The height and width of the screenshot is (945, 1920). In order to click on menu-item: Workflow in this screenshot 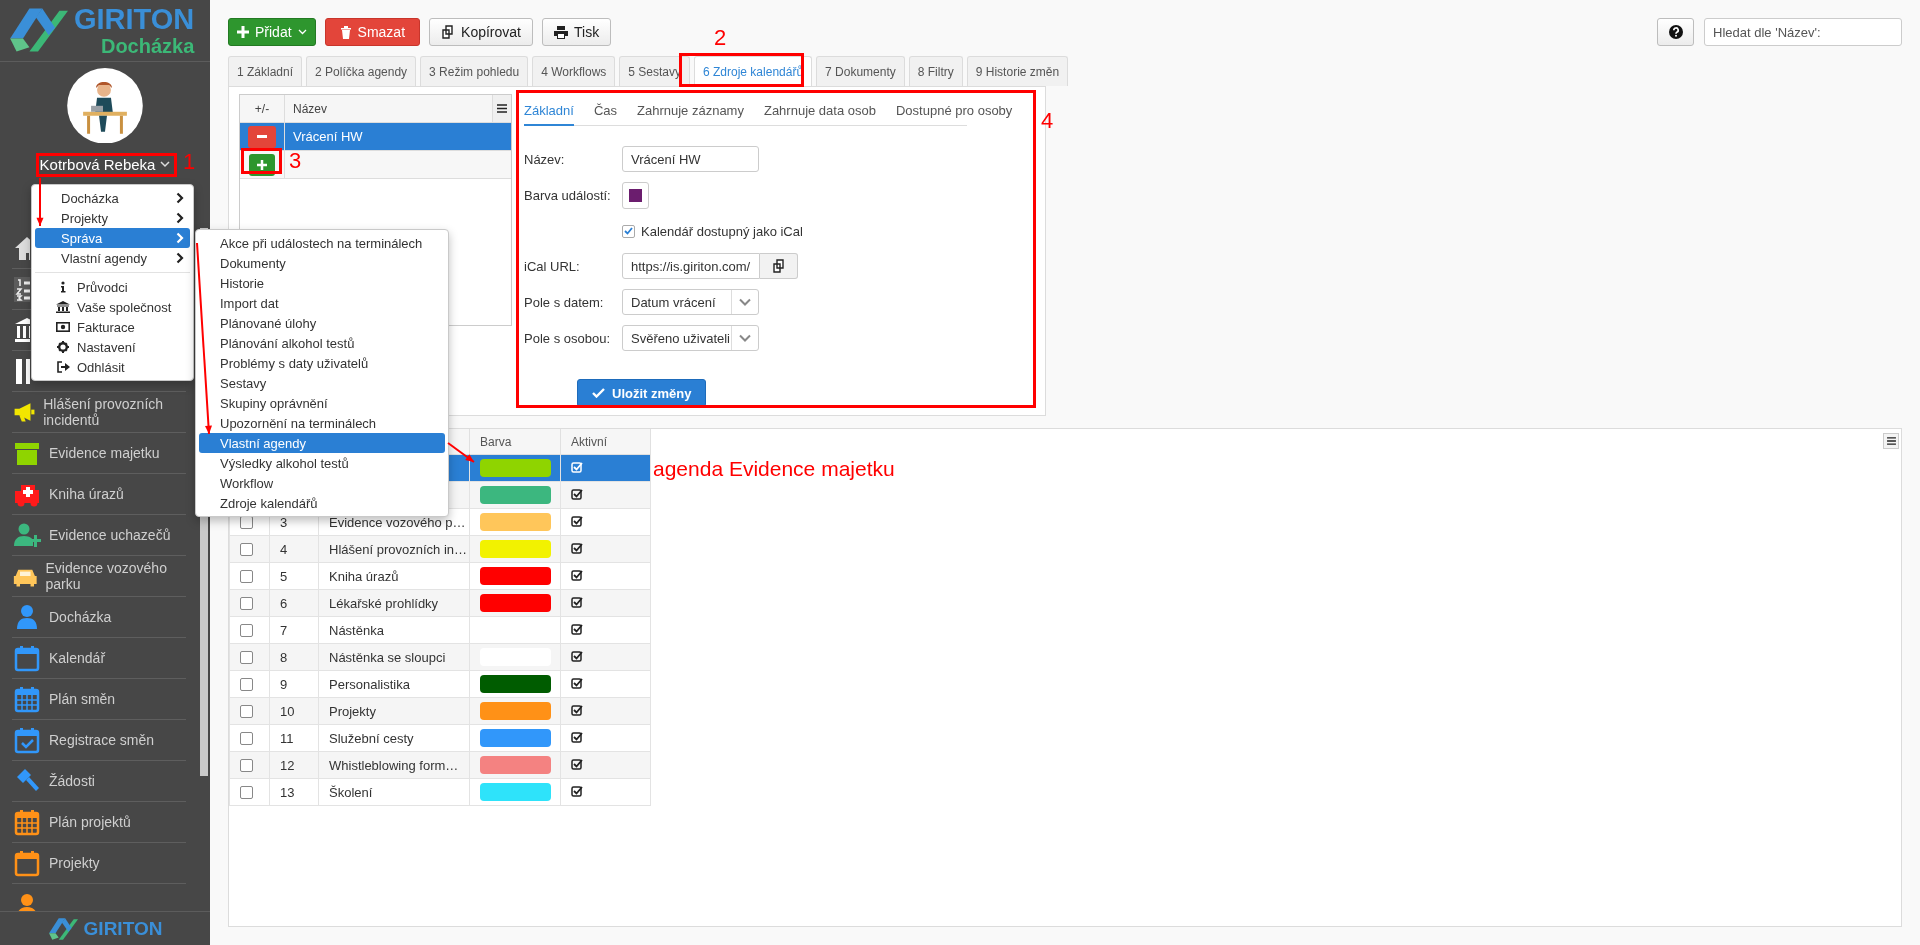, I will do `click(322, 483)`.